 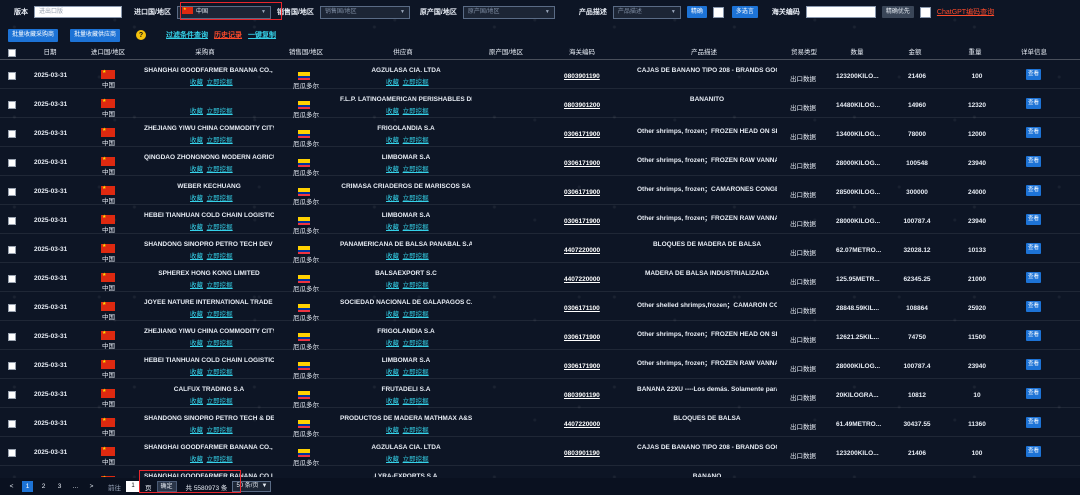 What do you see at coordinates (718, 12) in the screenshot?
I see `precise-checkbox` at bounding box center [718, 12].